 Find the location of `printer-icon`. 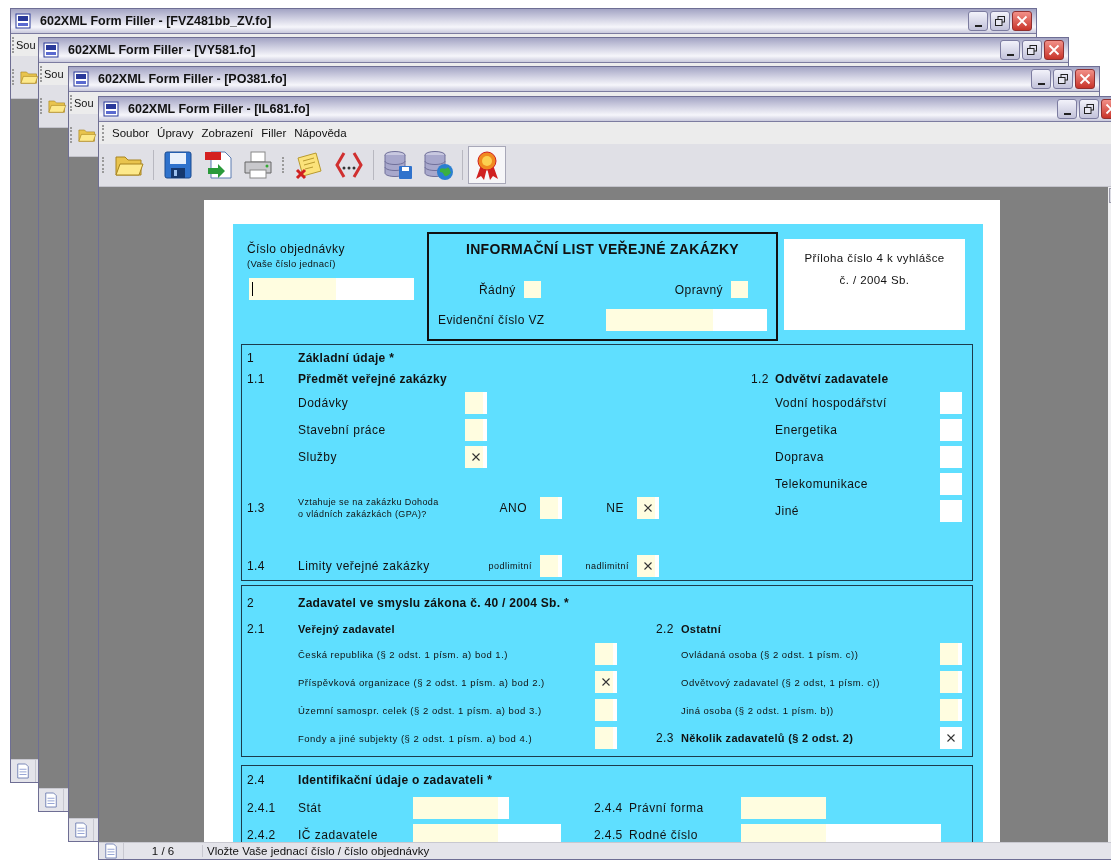

printer-icon is located at coordinates (258, 165).